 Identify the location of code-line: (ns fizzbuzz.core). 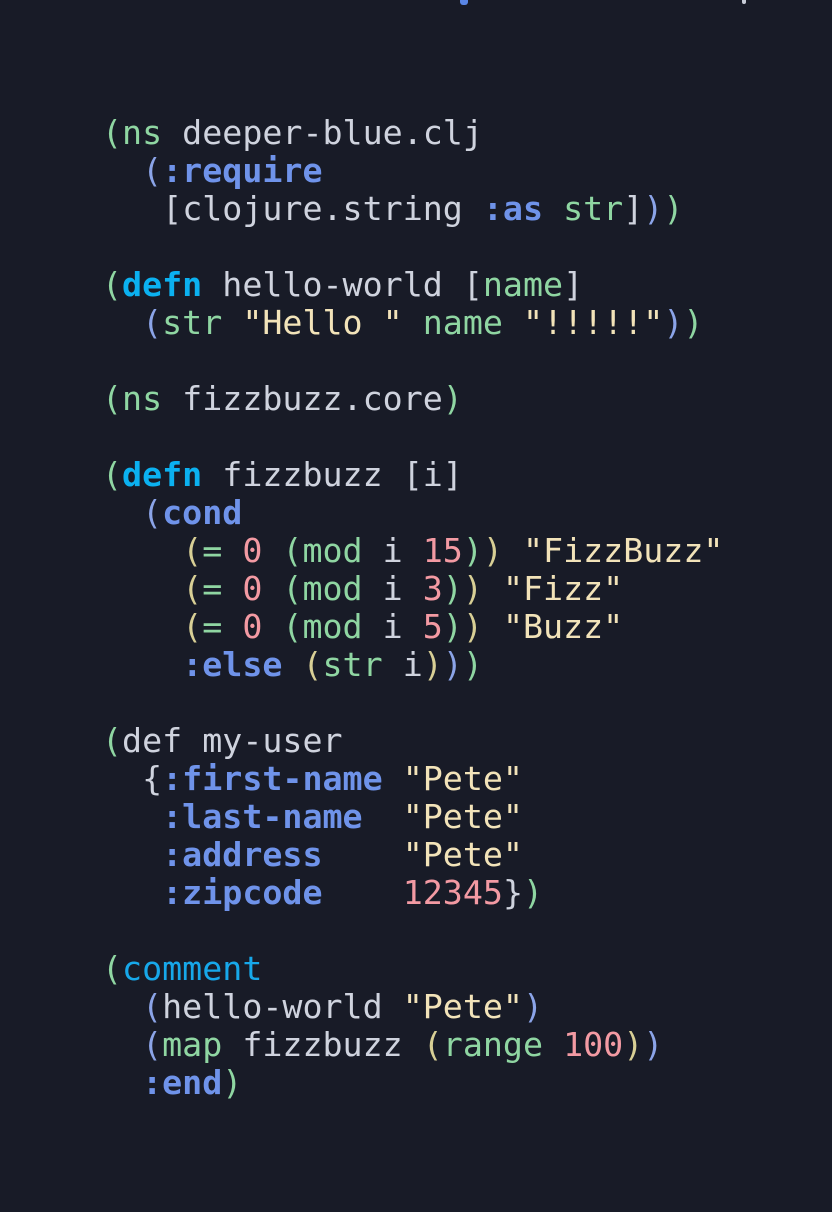
(412, 399).